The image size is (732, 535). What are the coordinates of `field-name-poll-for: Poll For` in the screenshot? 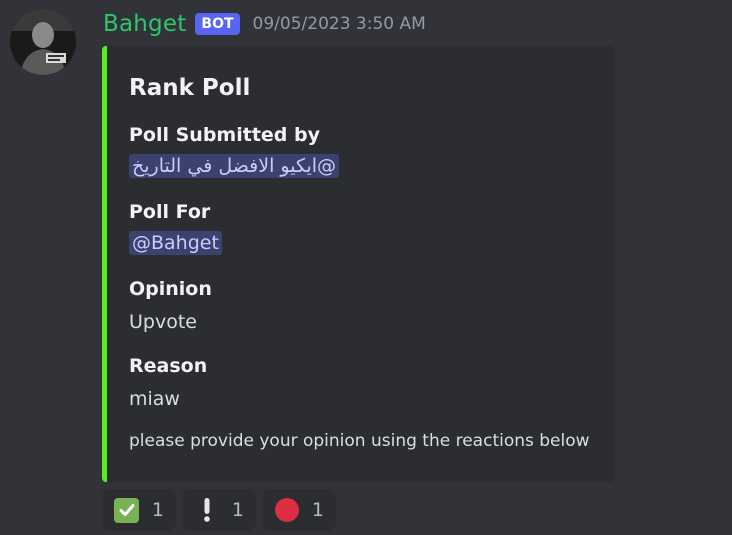 It's located at (170, 212).